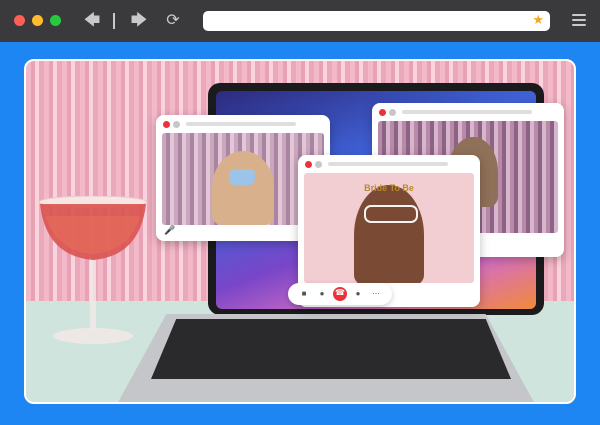 The width and height of the screenshot is (600, 425). I want to click on reload-icon: ⟳, so click(173, 21).